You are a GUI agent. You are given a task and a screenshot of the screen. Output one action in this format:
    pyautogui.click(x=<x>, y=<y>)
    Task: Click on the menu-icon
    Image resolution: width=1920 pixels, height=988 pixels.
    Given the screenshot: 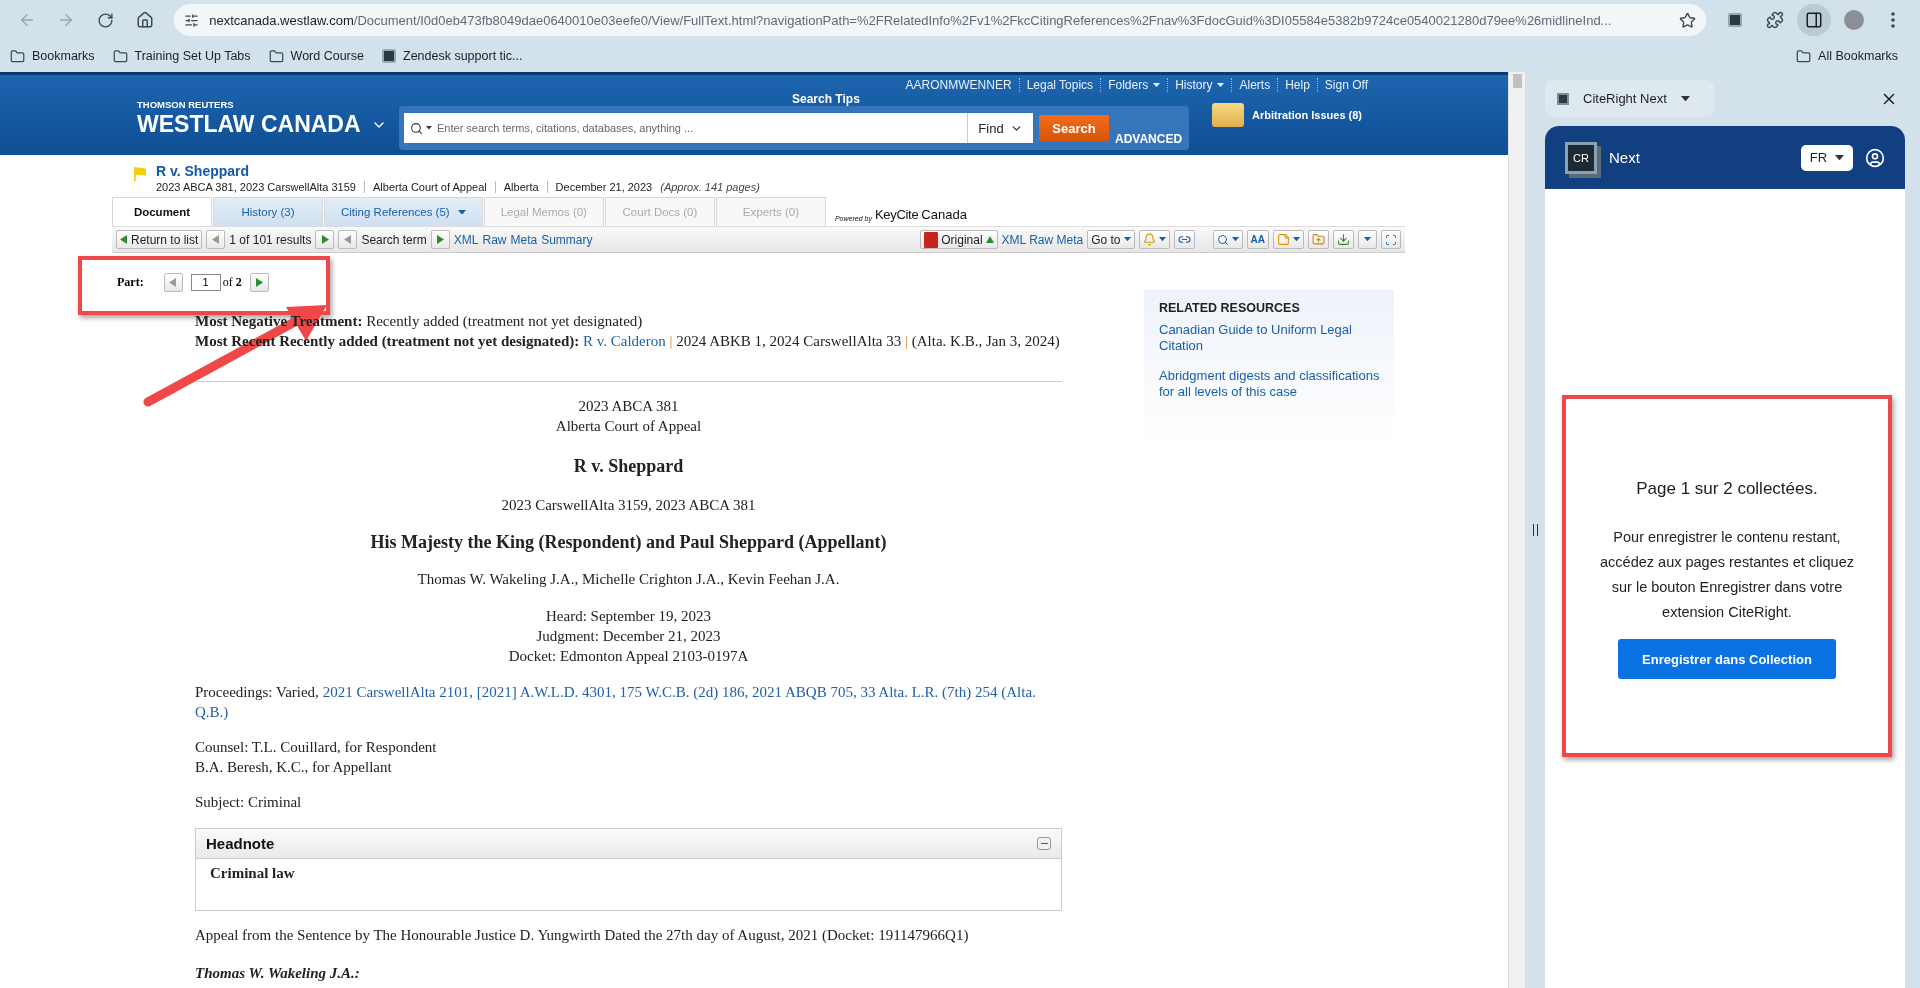 What is the action you would take?
    pyautogui.click(x=1893, y=20)
    